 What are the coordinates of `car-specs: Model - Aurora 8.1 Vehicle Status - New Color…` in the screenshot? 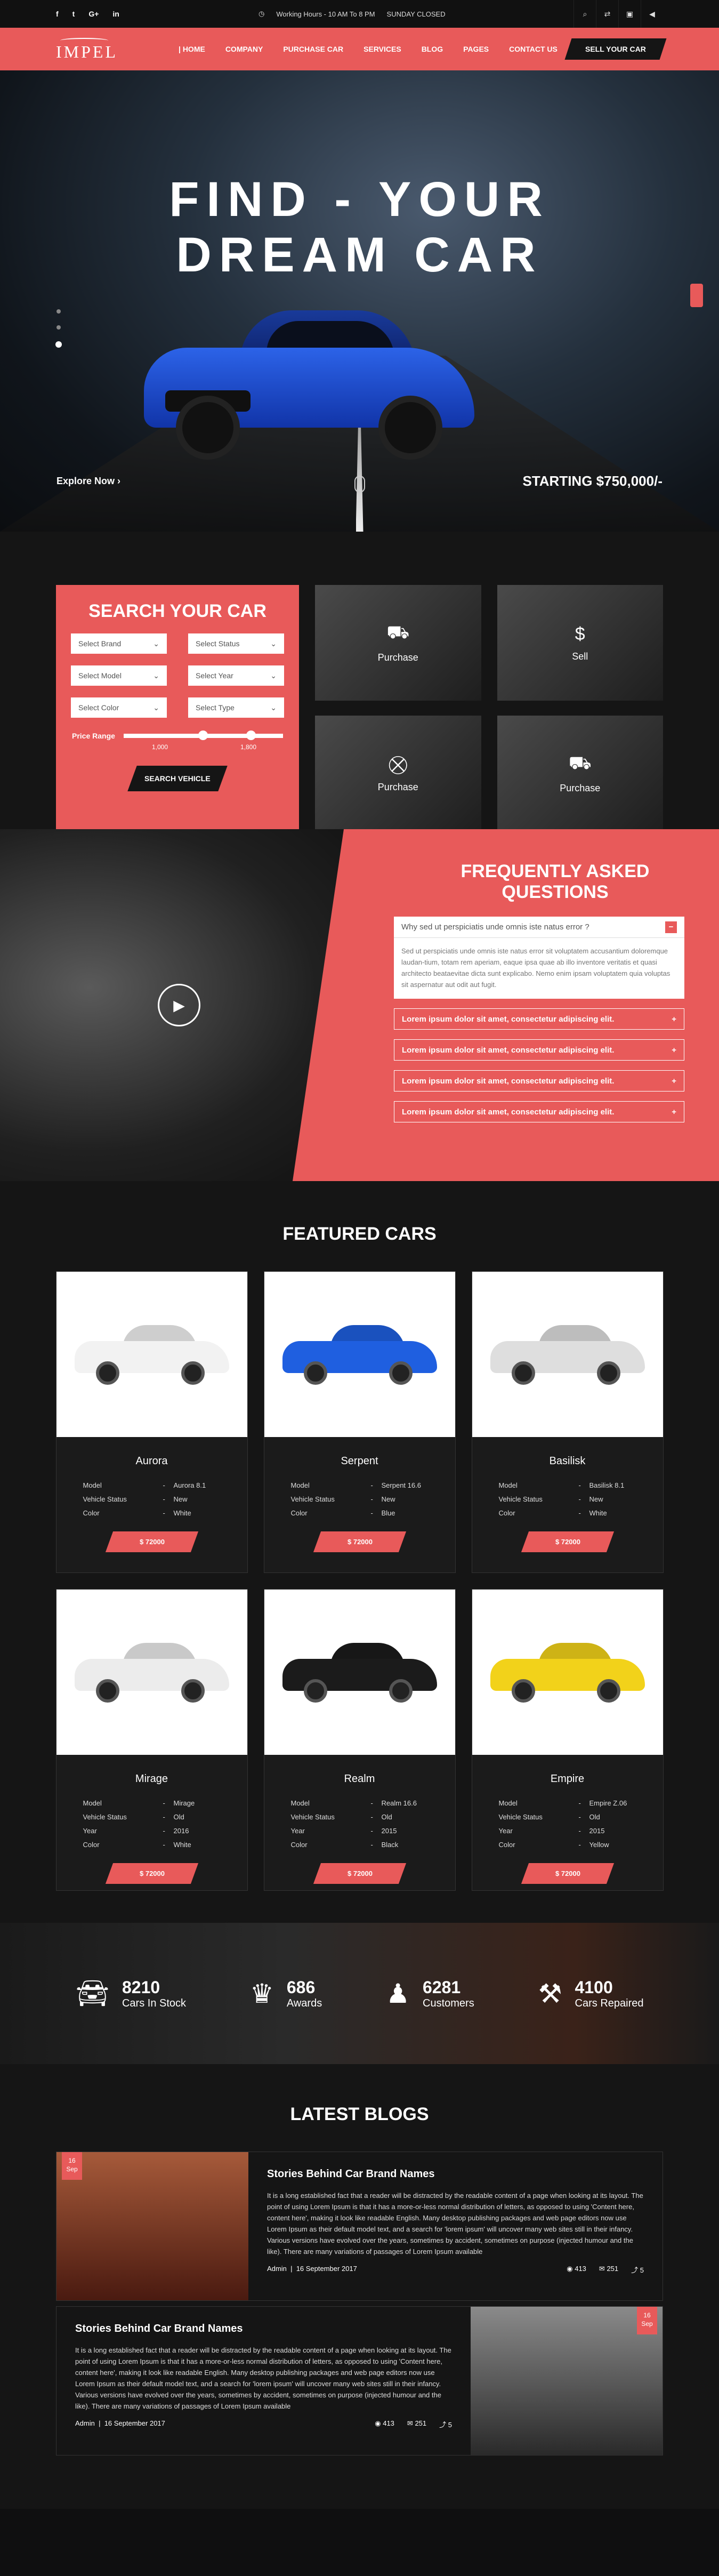 It's located at (144, 1499).